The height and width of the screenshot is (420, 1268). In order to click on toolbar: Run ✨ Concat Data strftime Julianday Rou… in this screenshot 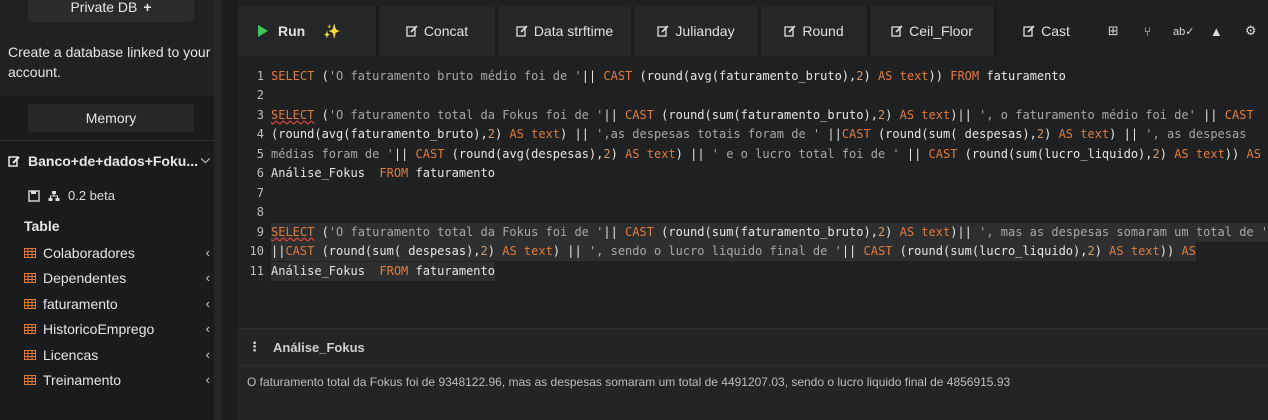, I will do `click(753, 31)`.